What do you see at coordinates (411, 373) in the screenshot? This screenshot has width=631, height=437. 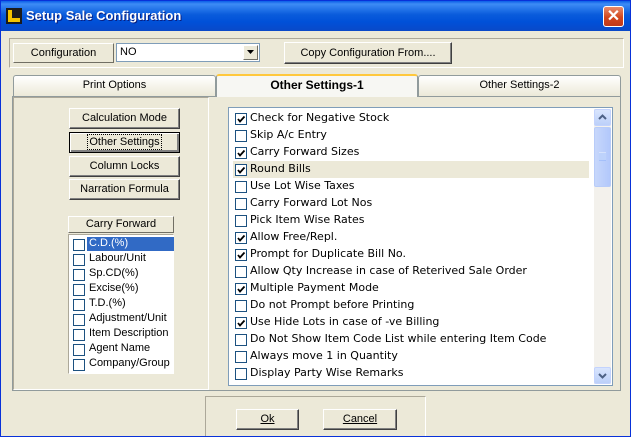 I see `option-row: Display Party Wise Remarks` at bounding box center [411, 373].